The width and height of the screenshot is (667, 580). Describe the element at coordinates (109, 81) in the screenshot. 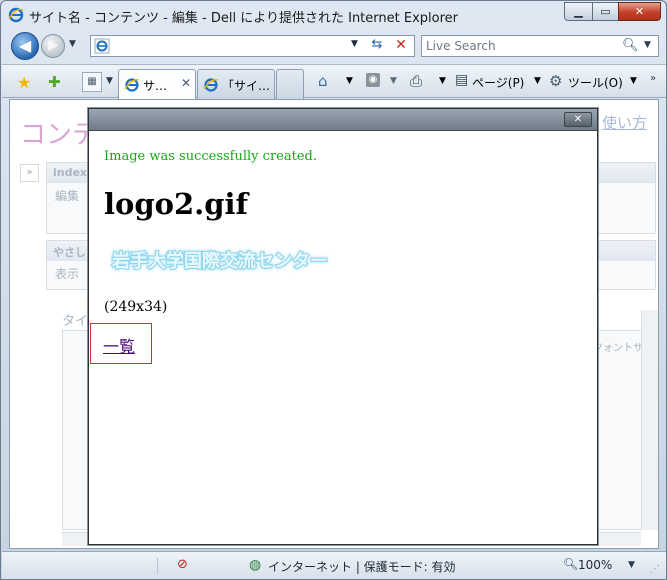

I see `tab-list-dropdown-icon: ▼` at that location.